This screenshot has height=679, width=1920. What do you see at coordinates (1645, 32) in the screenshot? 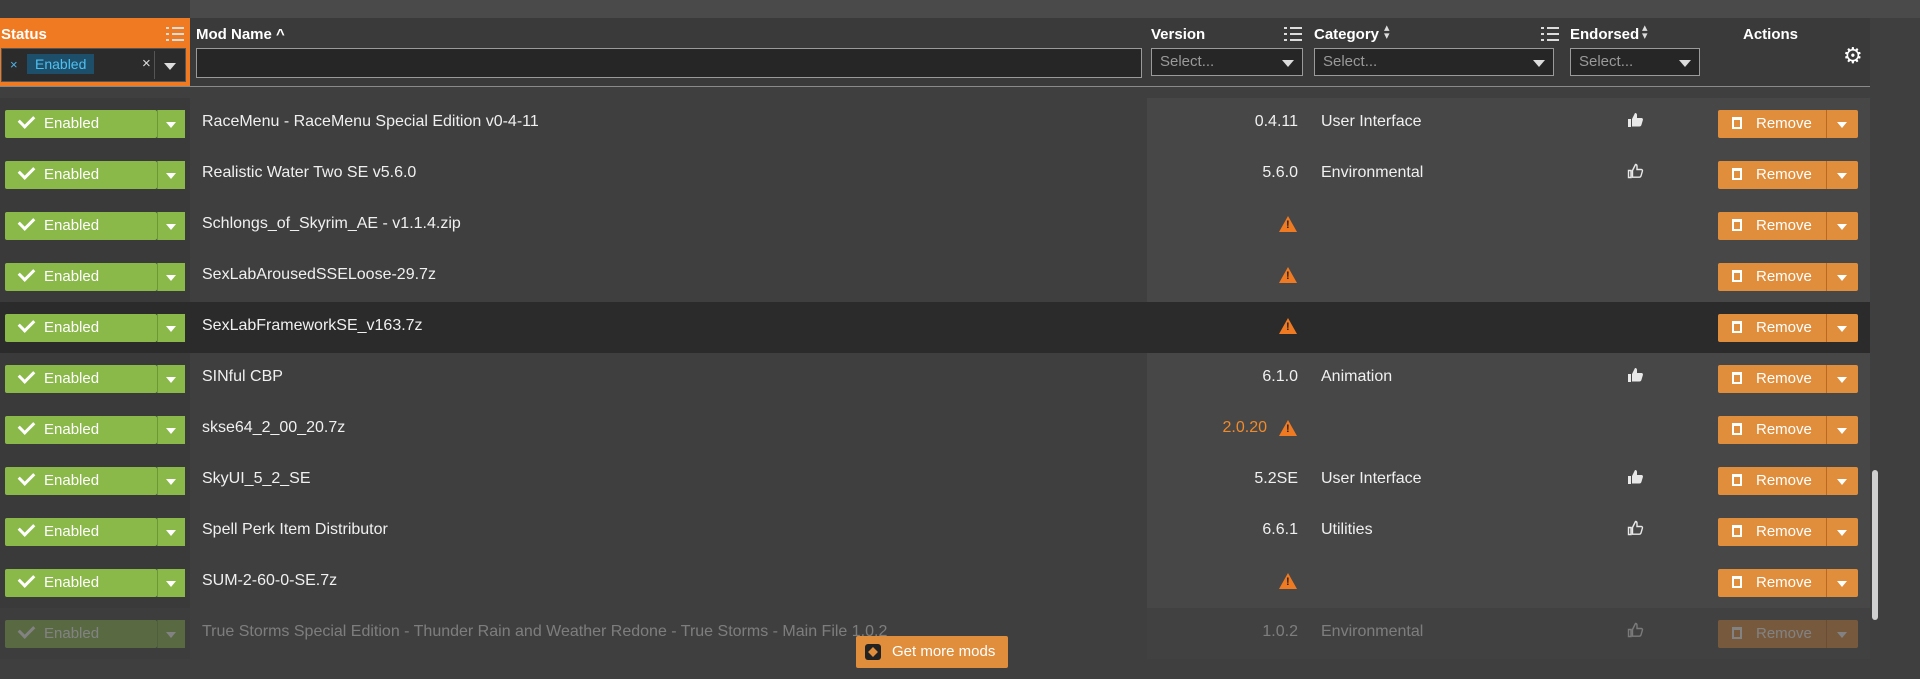
I see `endorsed-sort-icon: ▴ ▾` at bounding box center [1645, 32].